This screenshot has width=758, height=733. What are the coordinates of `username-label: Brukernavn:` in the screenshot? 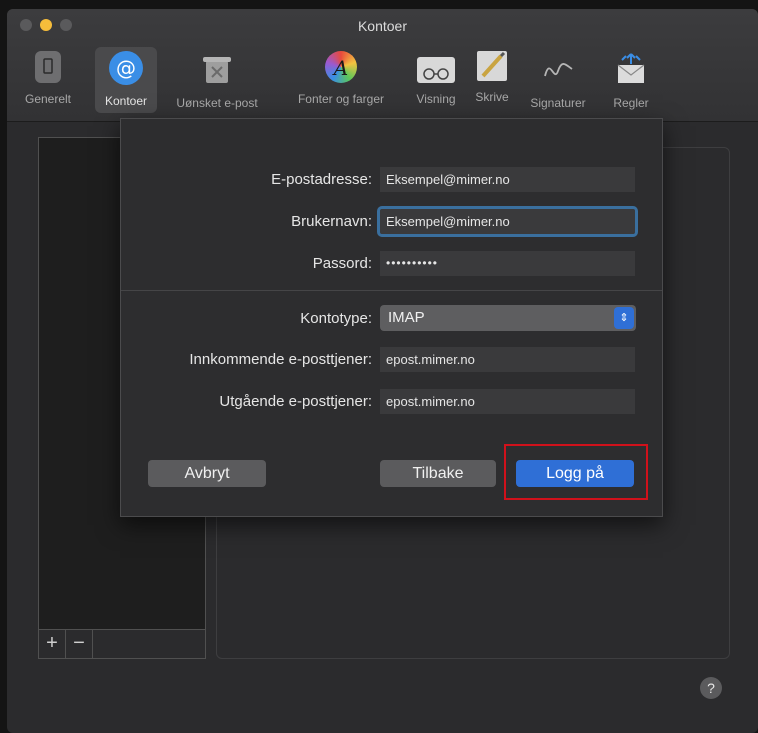 It's located at (331, 221).